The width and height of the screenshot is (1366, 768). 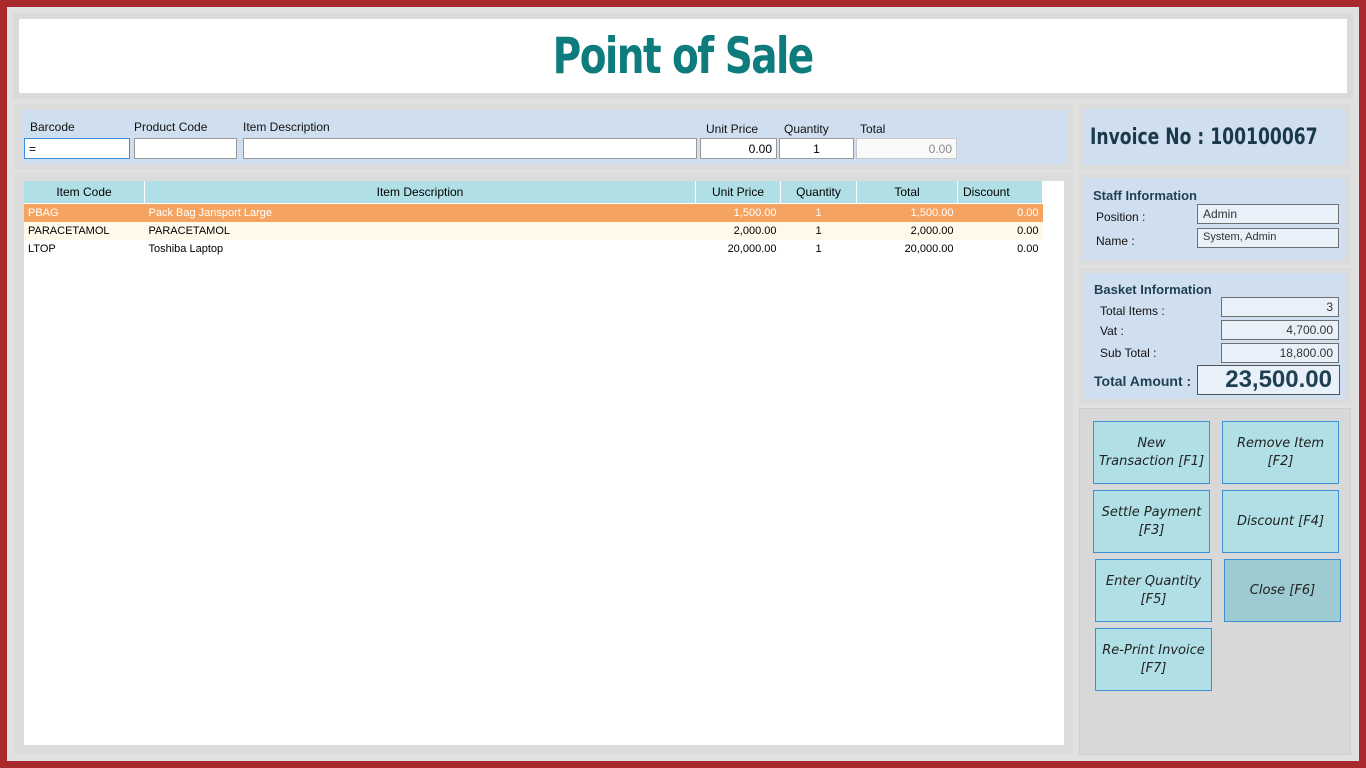 What do you see at coordinates (77, 148) in the screenshot?
I see `barcode-input` at bounding box center [77, 148].